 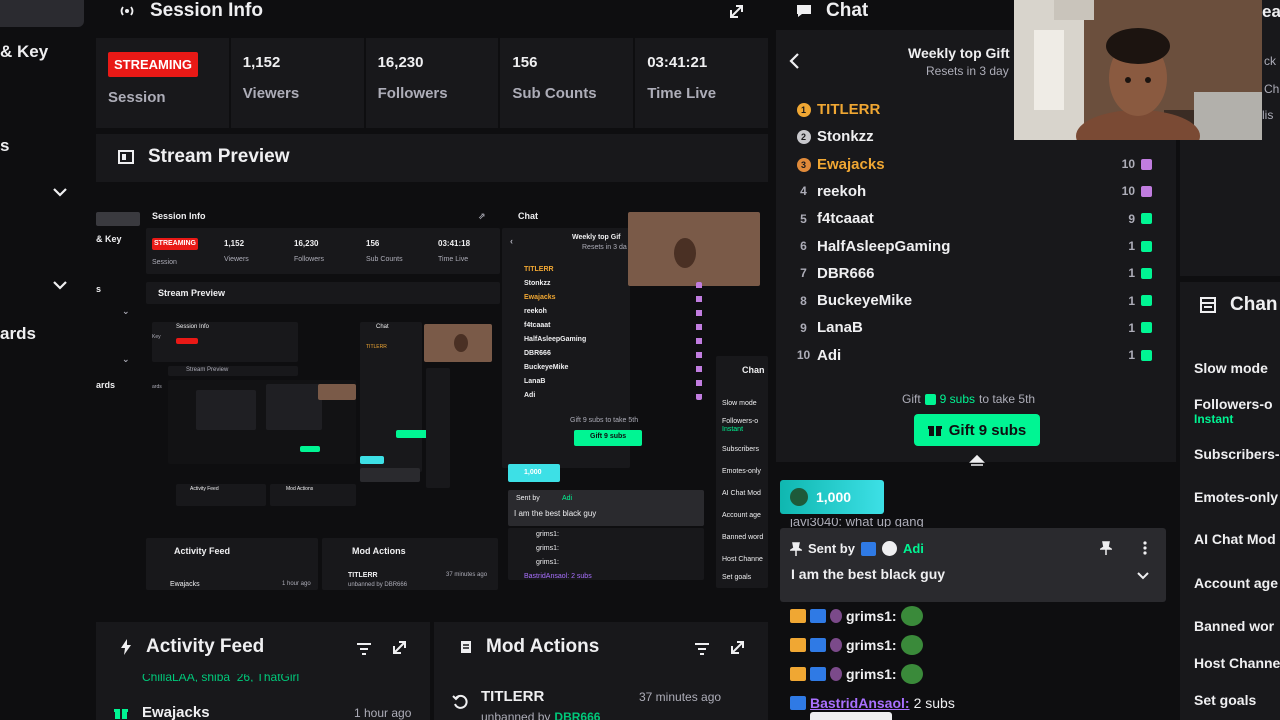 What do you see at coordinates (868, 548) in the screenshot?
I see `partner-badge-icon` at bounding box center [868, 548].